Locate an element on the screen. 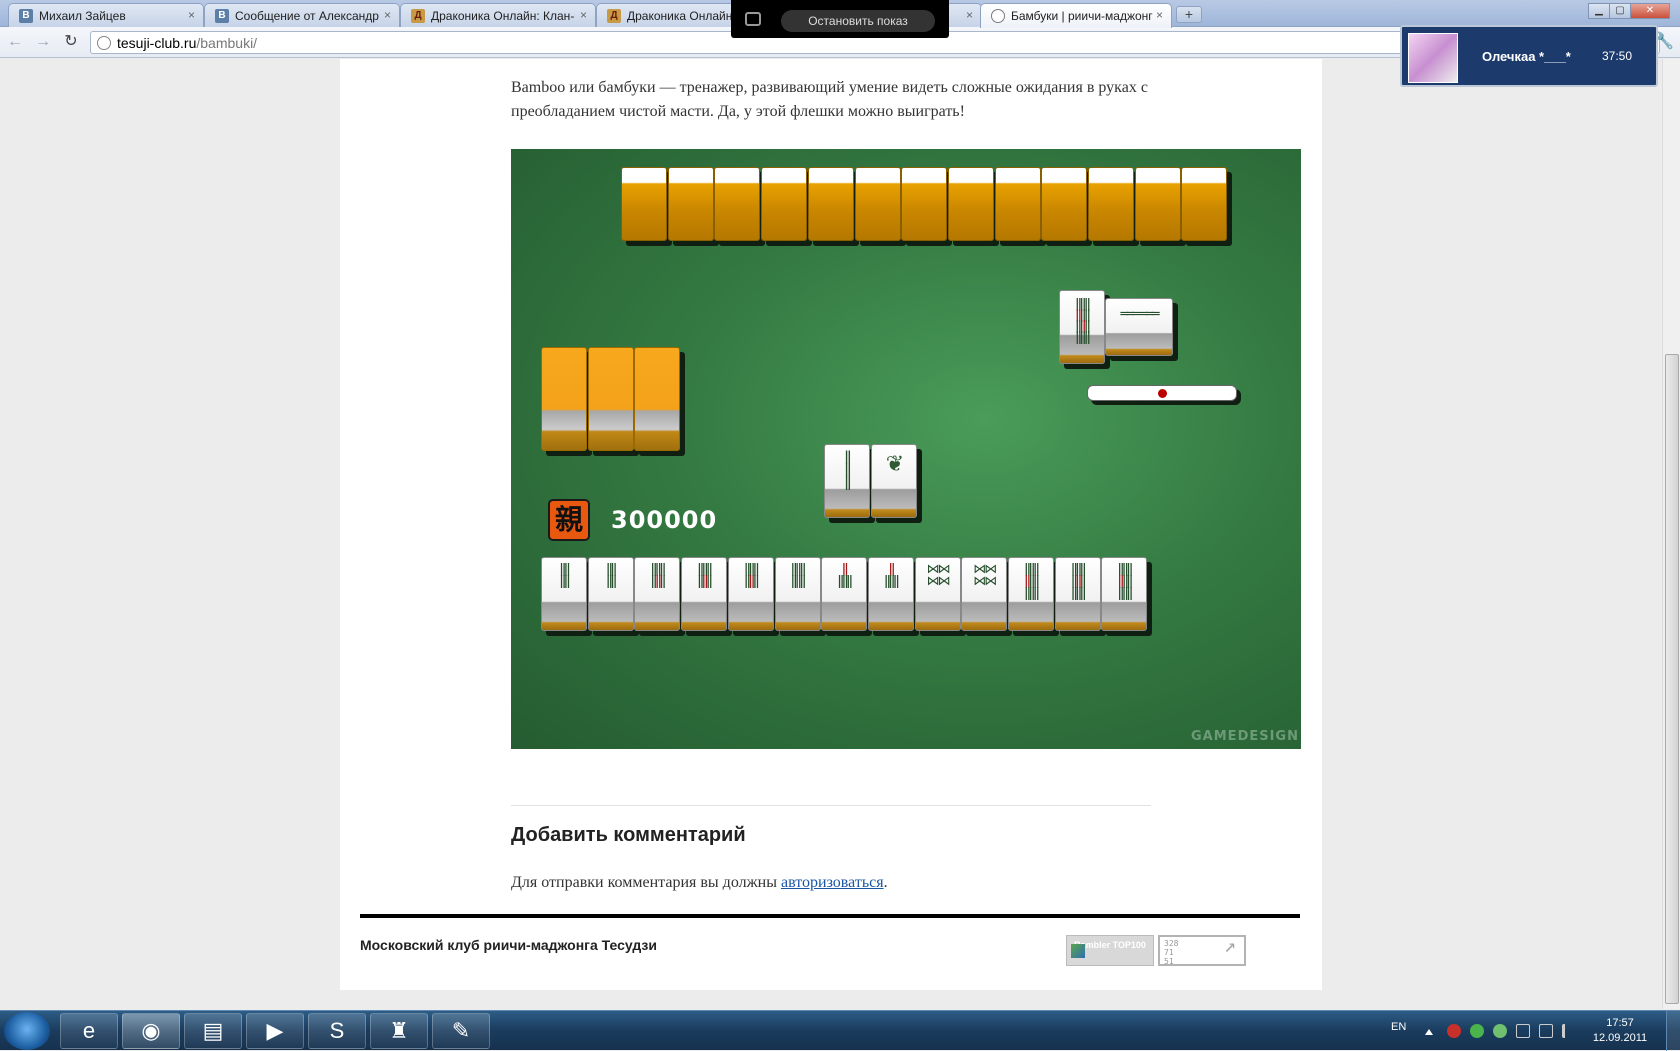 The width and height of the screenshot is (1680, 1051). left-stack-tile is located at coordinates (657, 399).